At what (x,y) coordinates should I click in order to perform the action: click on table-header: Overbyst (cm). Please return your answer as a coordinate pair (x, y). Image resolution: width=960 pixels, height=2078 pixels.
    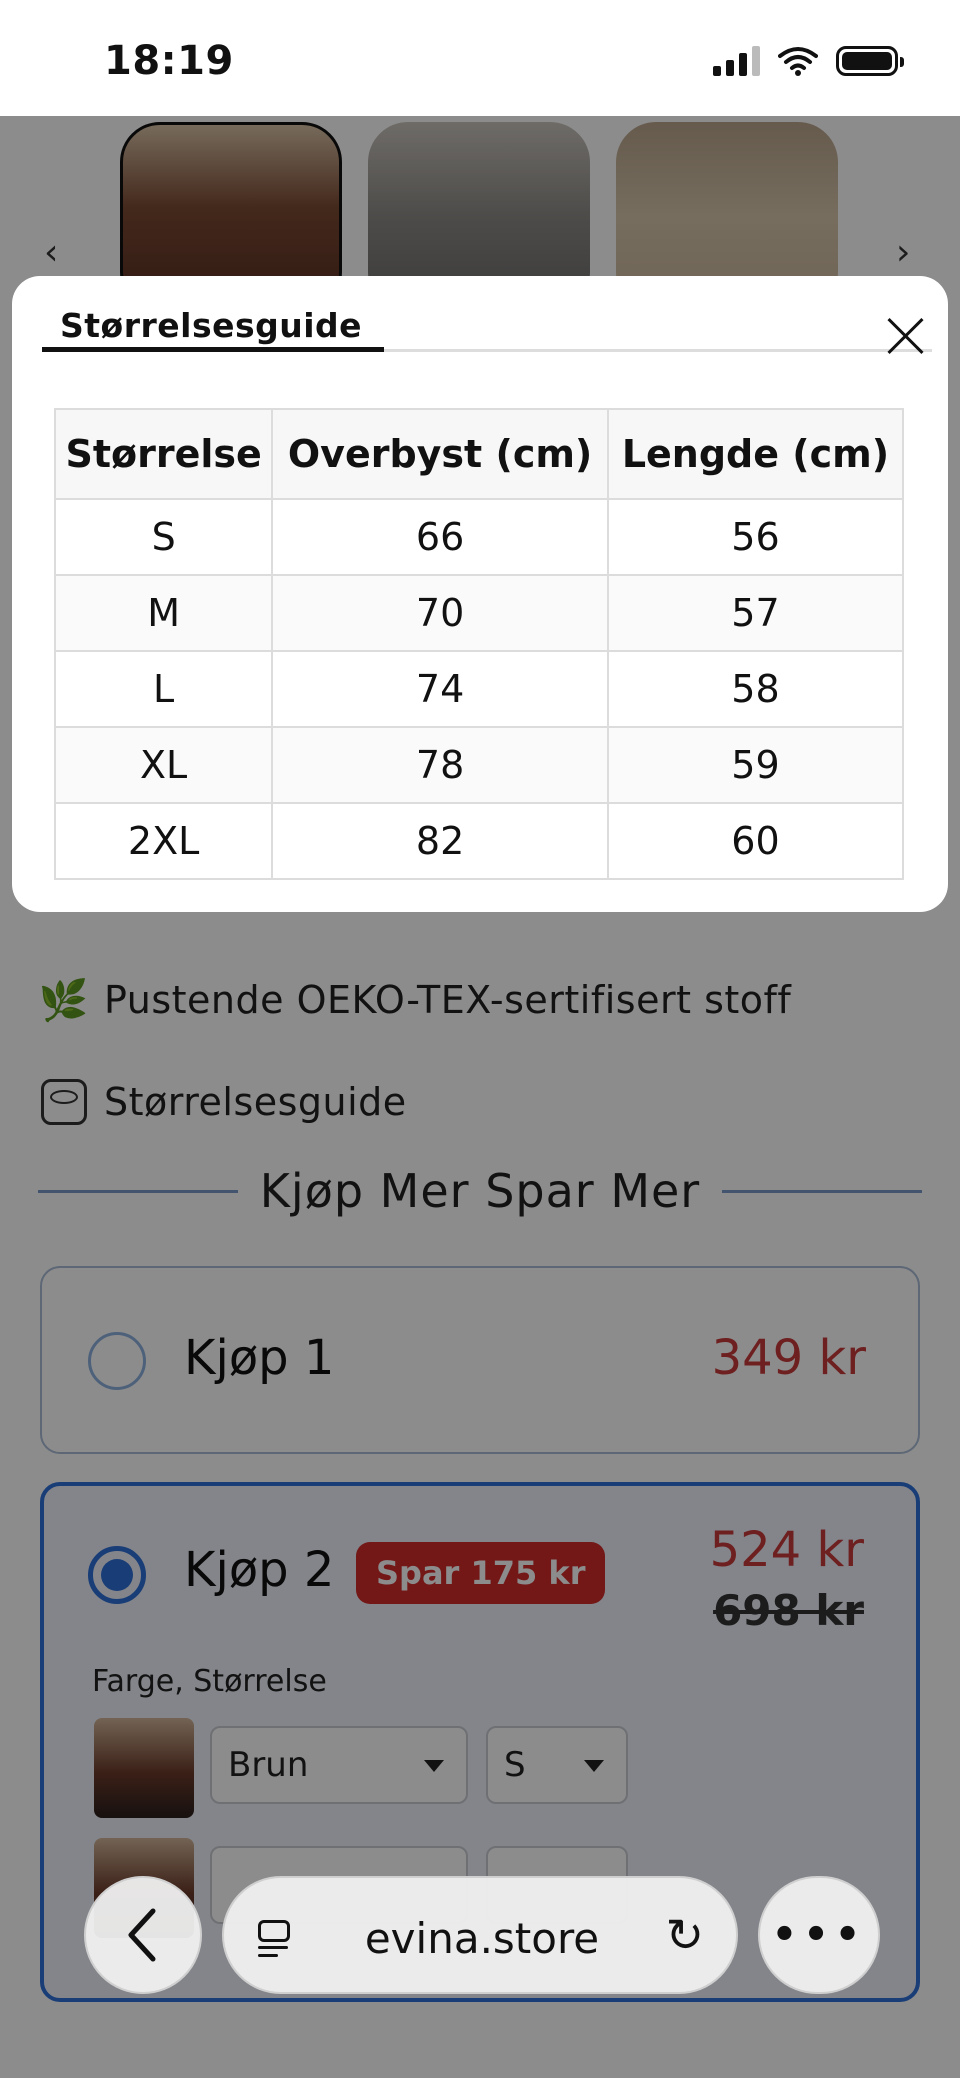
    Looking at the image, I should click on (440, 454).